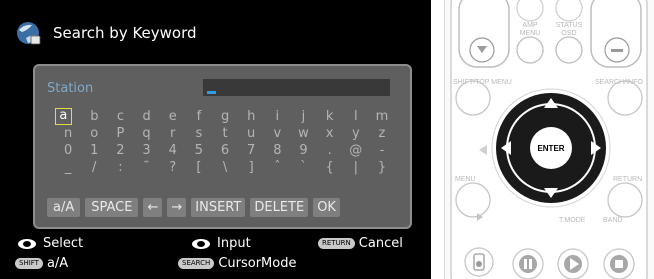  What do you see at coordinates (29, 33) in the screenshot?
I see `globe-icon` at bounding box center [29, 33].